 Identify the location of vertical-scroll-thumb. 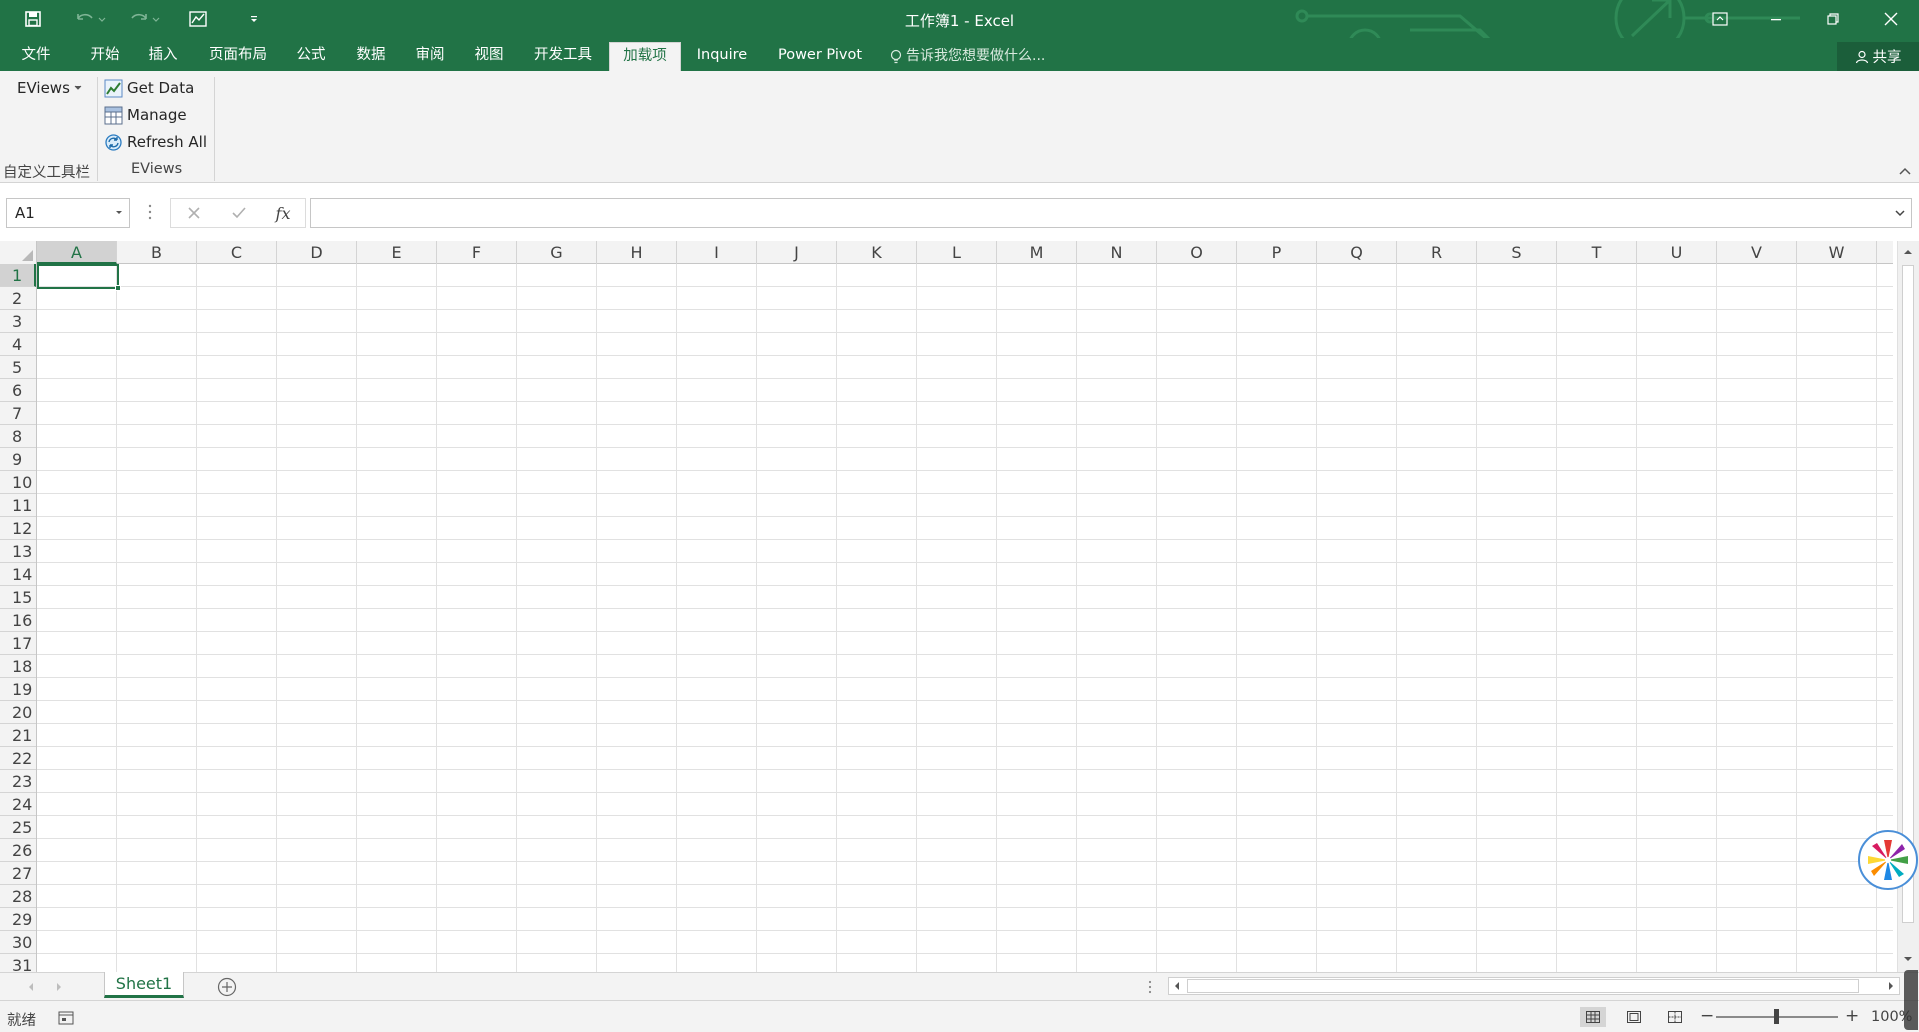
(1908, 594).